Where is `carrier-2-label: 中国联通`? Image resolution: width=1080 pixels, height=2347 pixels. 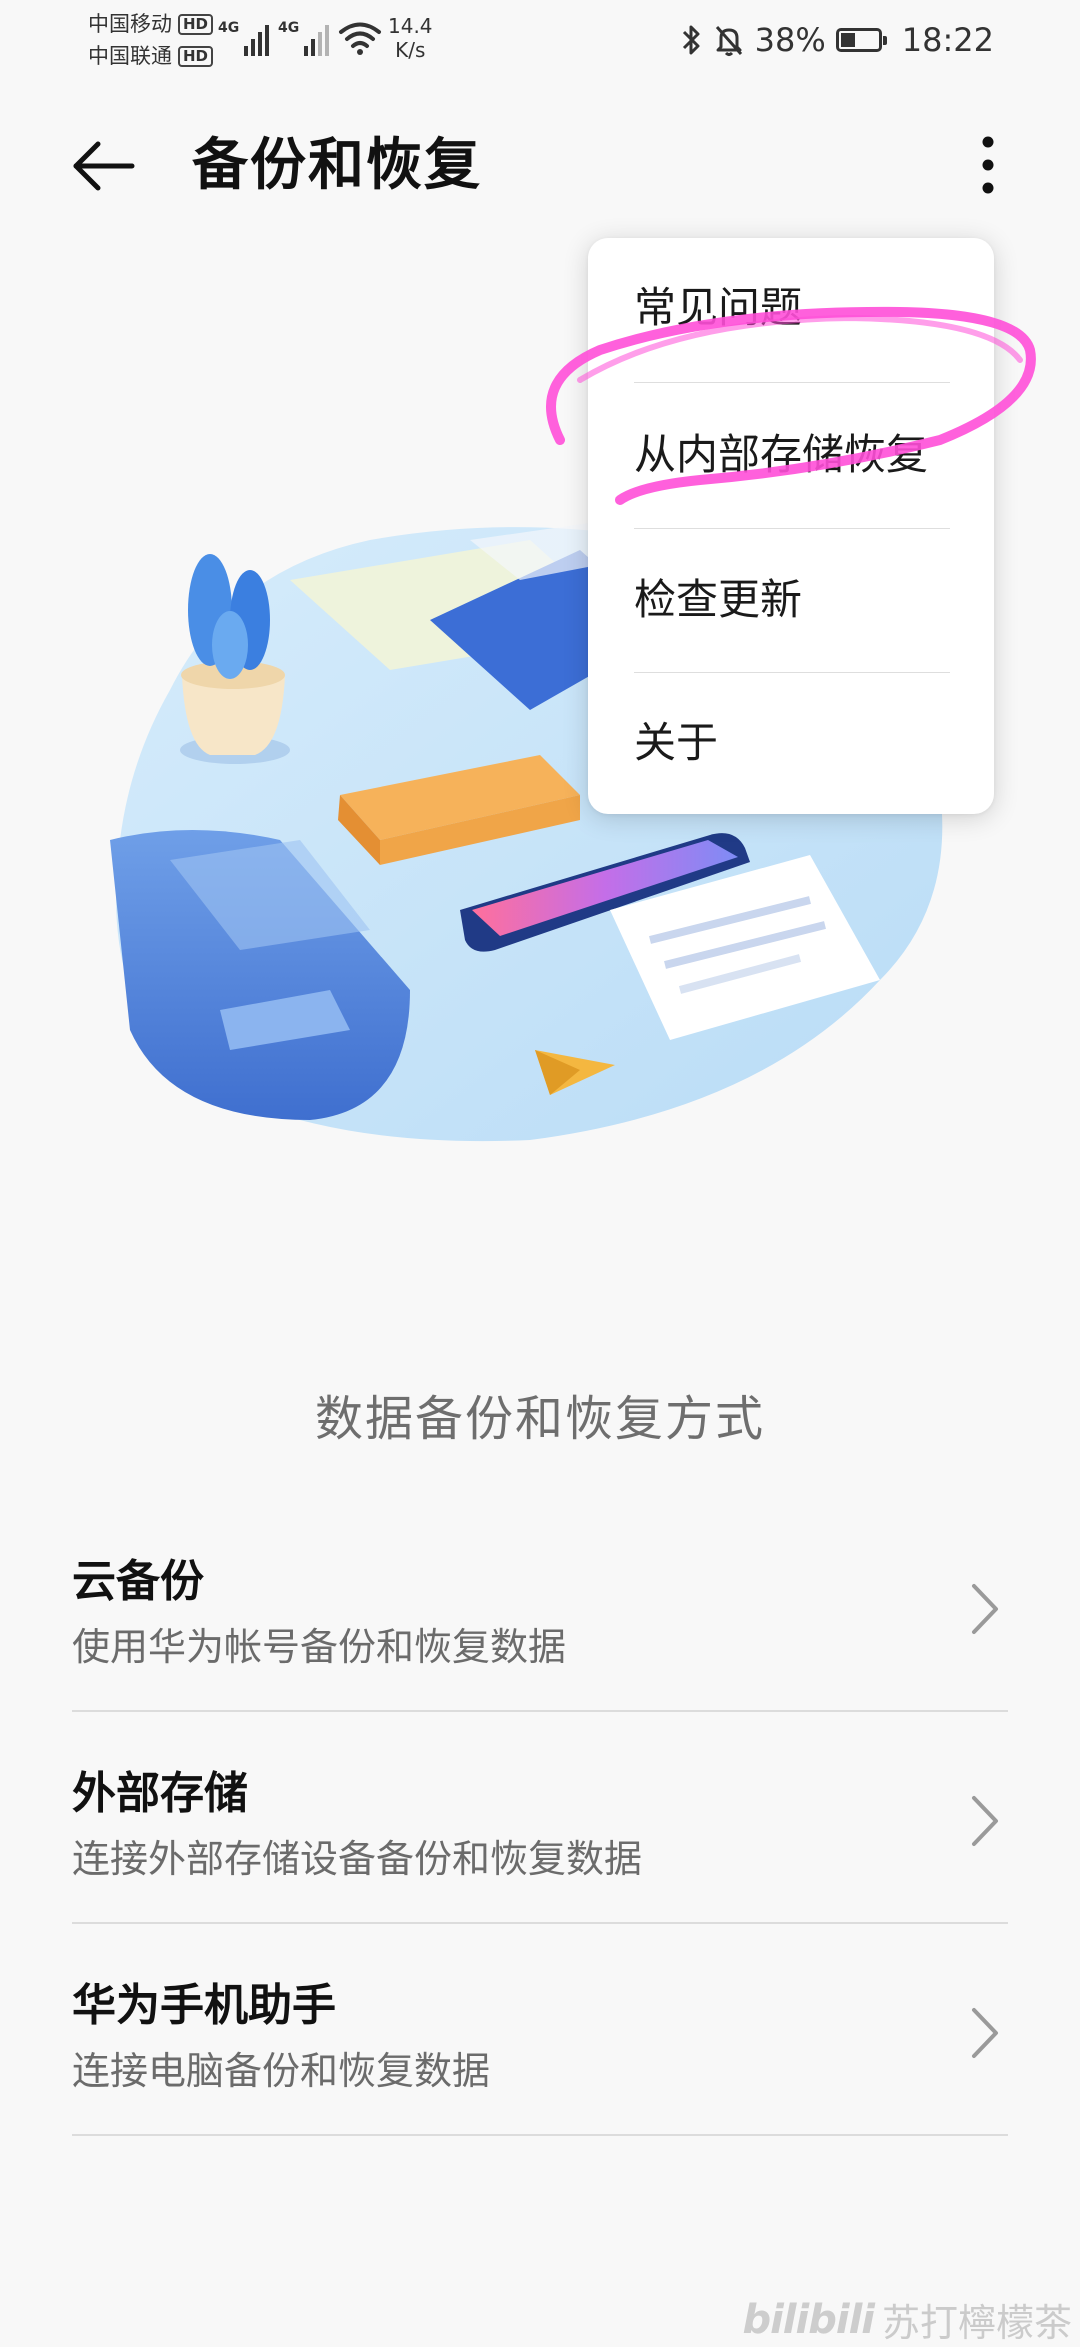 carrier-2-label: 中国联通 is located at coordinates (130, 56).